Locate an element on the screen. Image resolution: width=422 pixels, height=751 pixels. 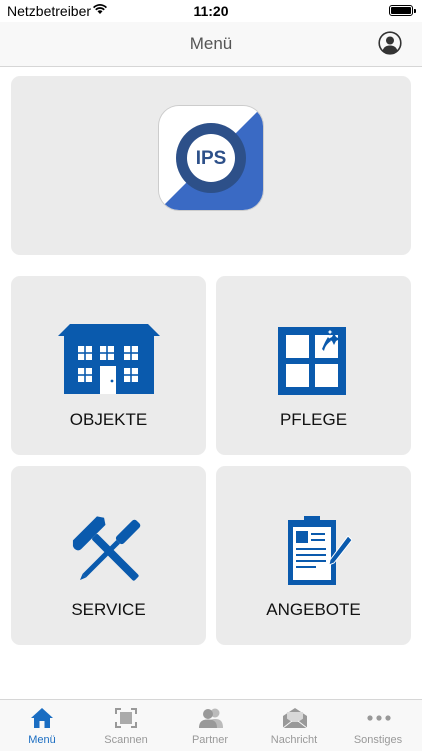
tab-label: Menü is located at coordinates (42, 740).